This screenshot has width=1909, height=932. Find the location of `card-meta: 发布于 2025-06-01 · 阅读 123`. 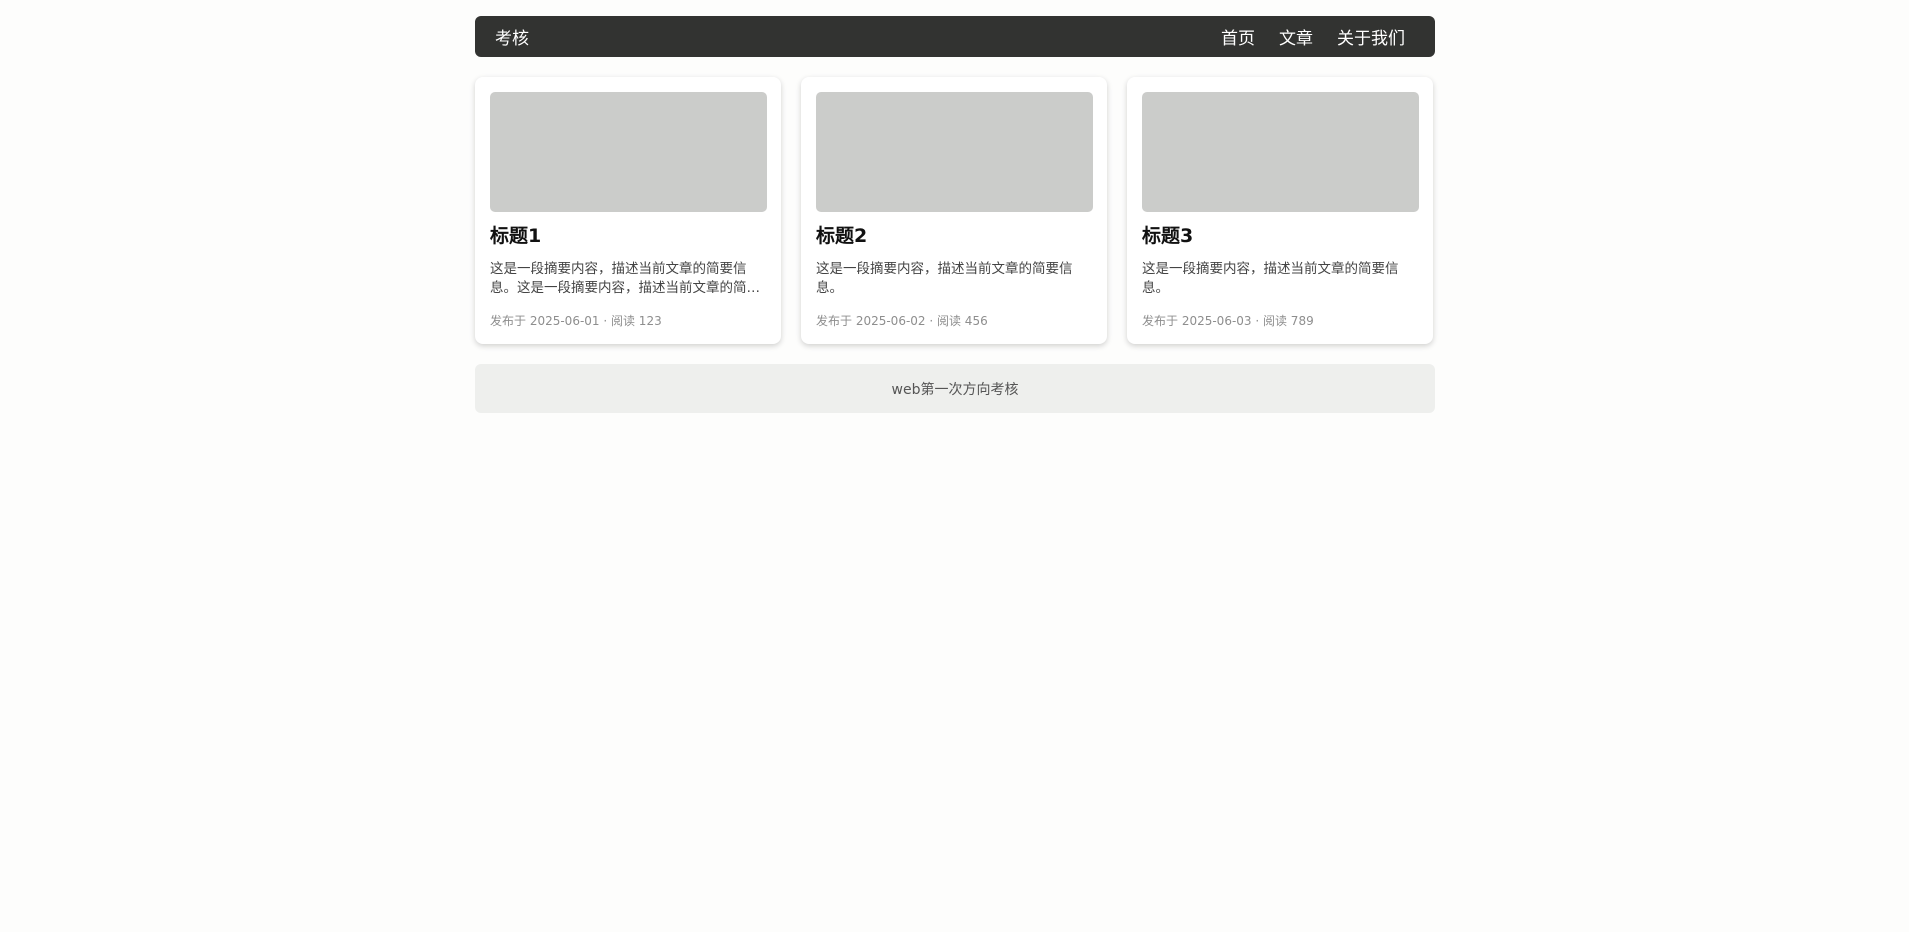

card-meta: 发布于 2025-06-01 · 阅读 123 is located at coordinates (576, 321).